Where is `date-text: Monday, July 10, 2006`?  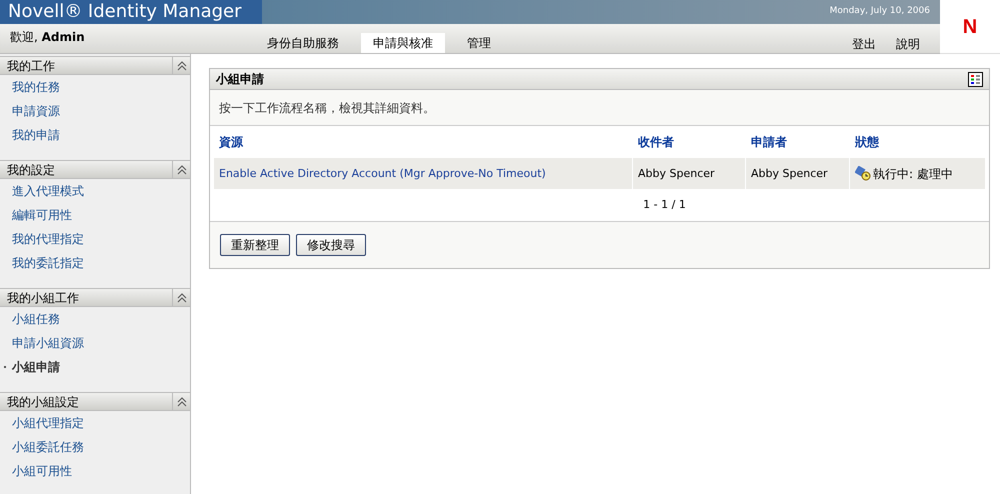 date-text: Monday, July 10, 2006 is located at coordinates (880, 11).